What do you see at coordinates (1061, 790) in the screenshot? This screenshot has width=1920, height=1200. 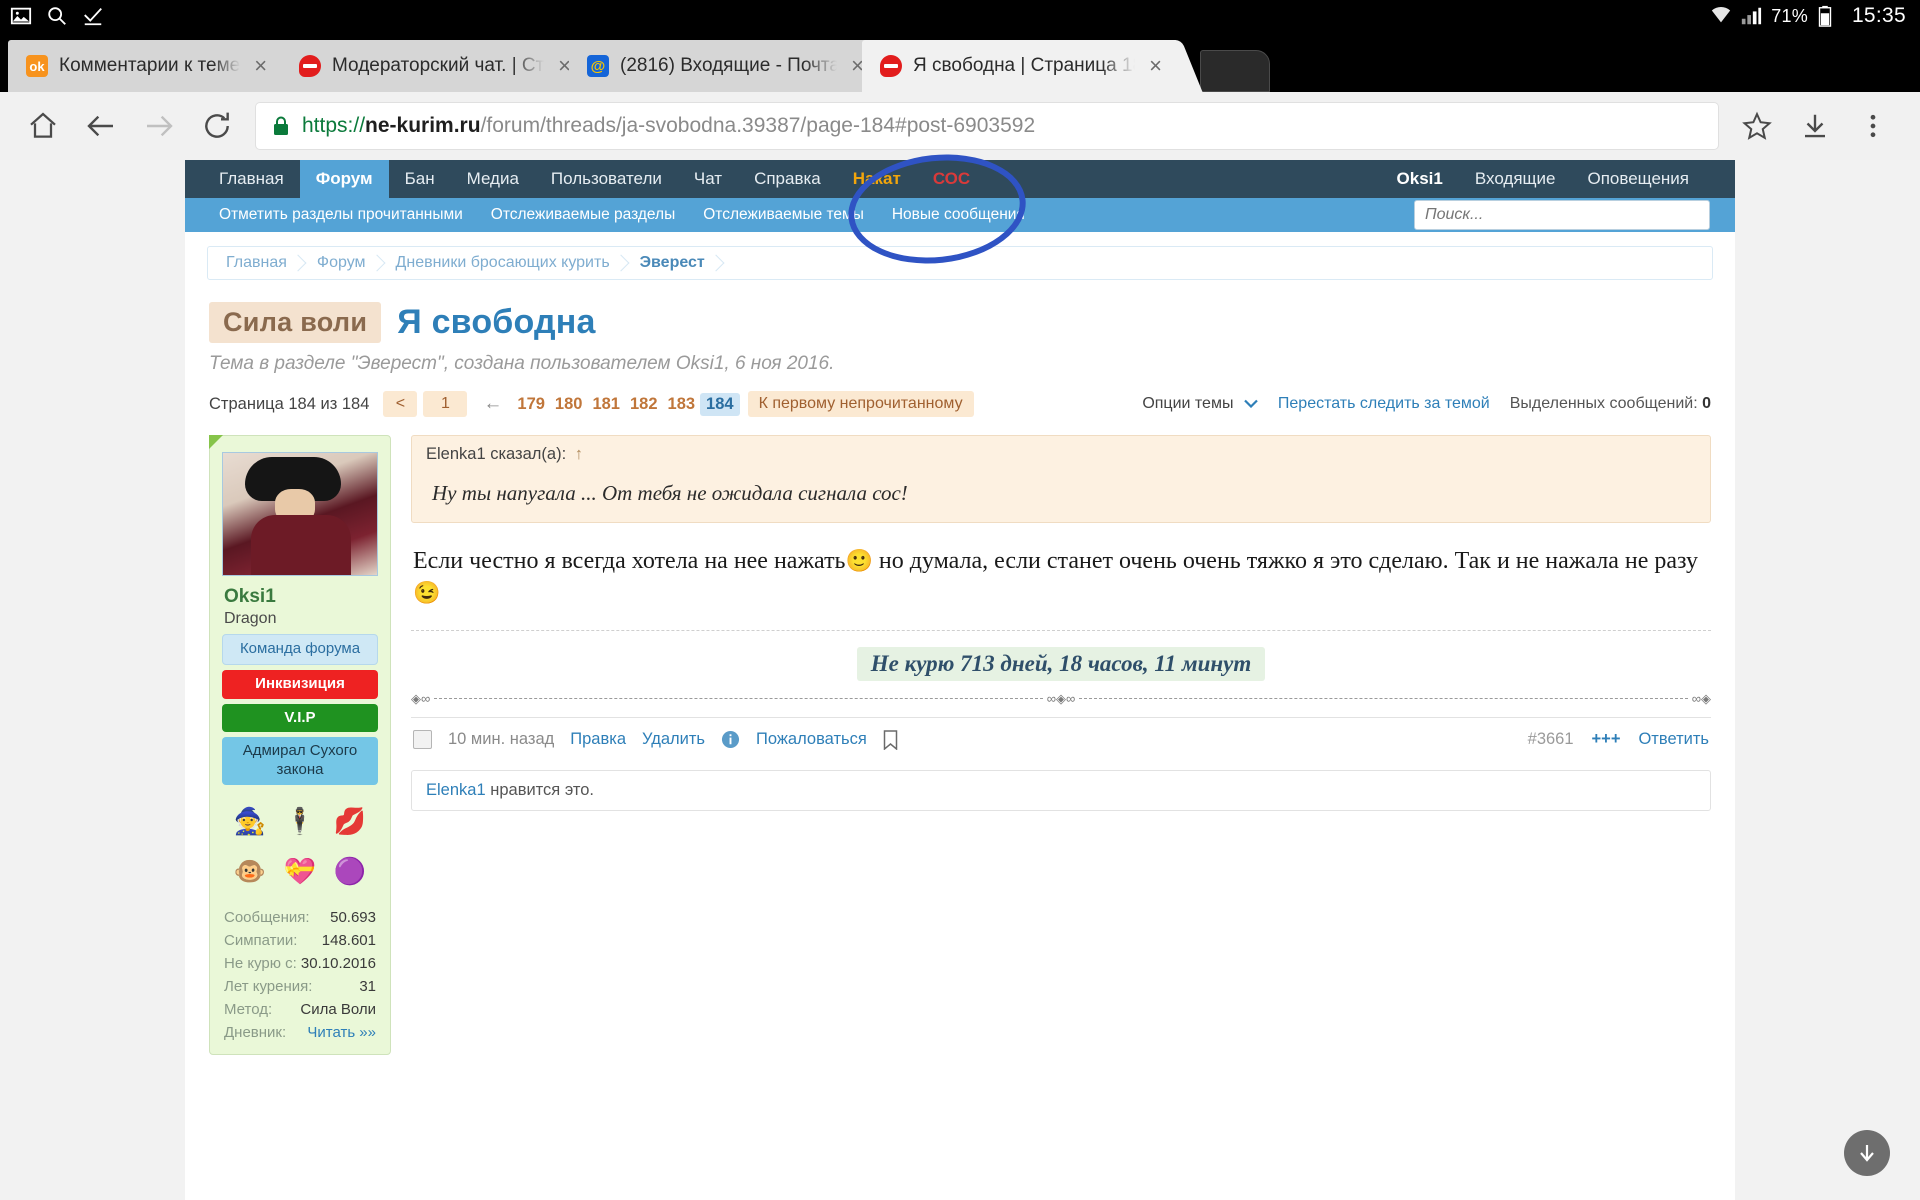 I see `post-likes-bar: Elenka1 нравится это.` at bounding box center [1061, 790].